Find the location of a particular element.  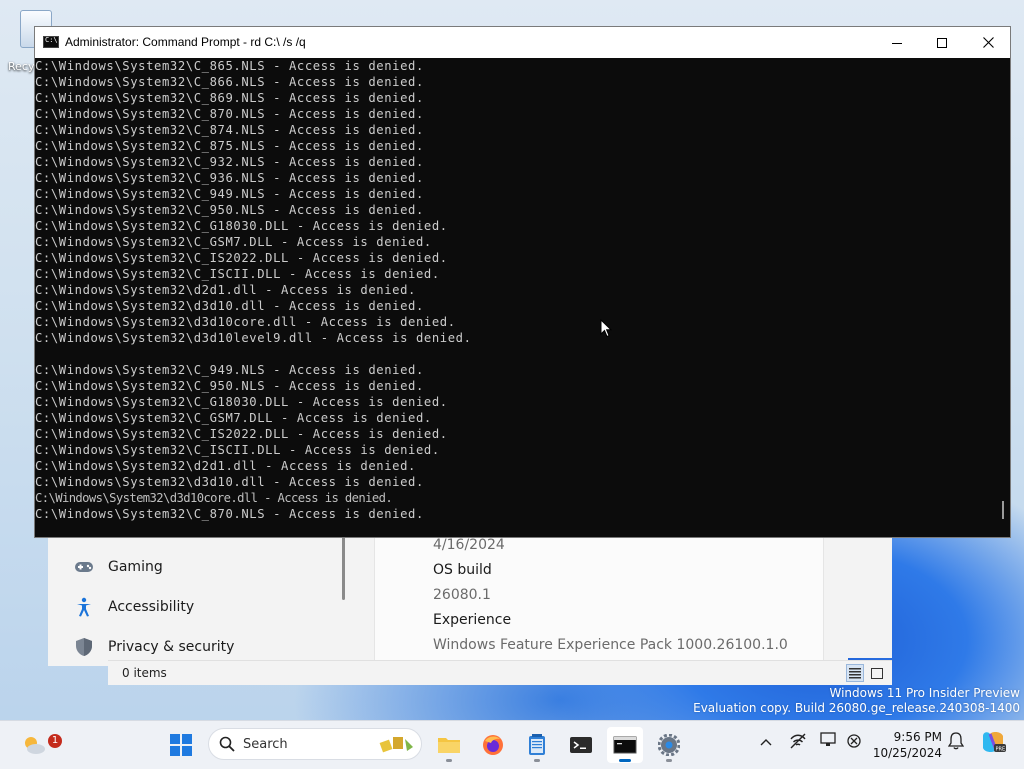

settings-gear-icon is located at coordinates (669, 745).